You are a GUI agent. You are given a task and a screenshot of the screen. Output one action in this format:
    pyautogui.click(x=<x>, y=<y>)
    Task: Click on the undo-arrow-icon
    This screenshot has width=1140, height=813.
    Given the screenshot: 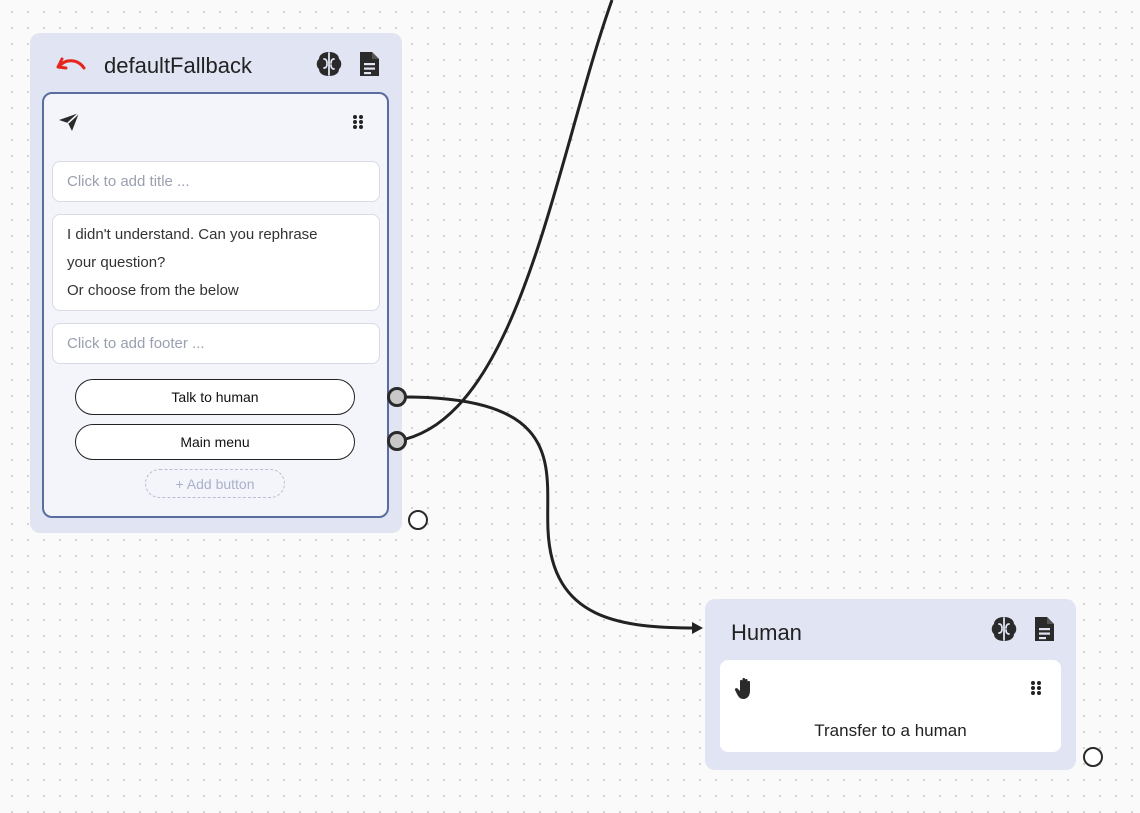 What is the action you would take?
    pyautogui.click(x=71, y=66)
    